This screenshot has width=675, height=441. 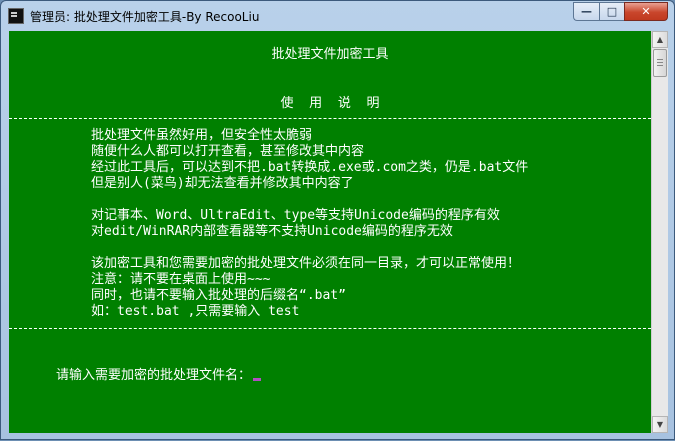 What do you see at coordinates (16, 16) in the screenshot?
I see `console-icon` at bounding box center [16, 16].